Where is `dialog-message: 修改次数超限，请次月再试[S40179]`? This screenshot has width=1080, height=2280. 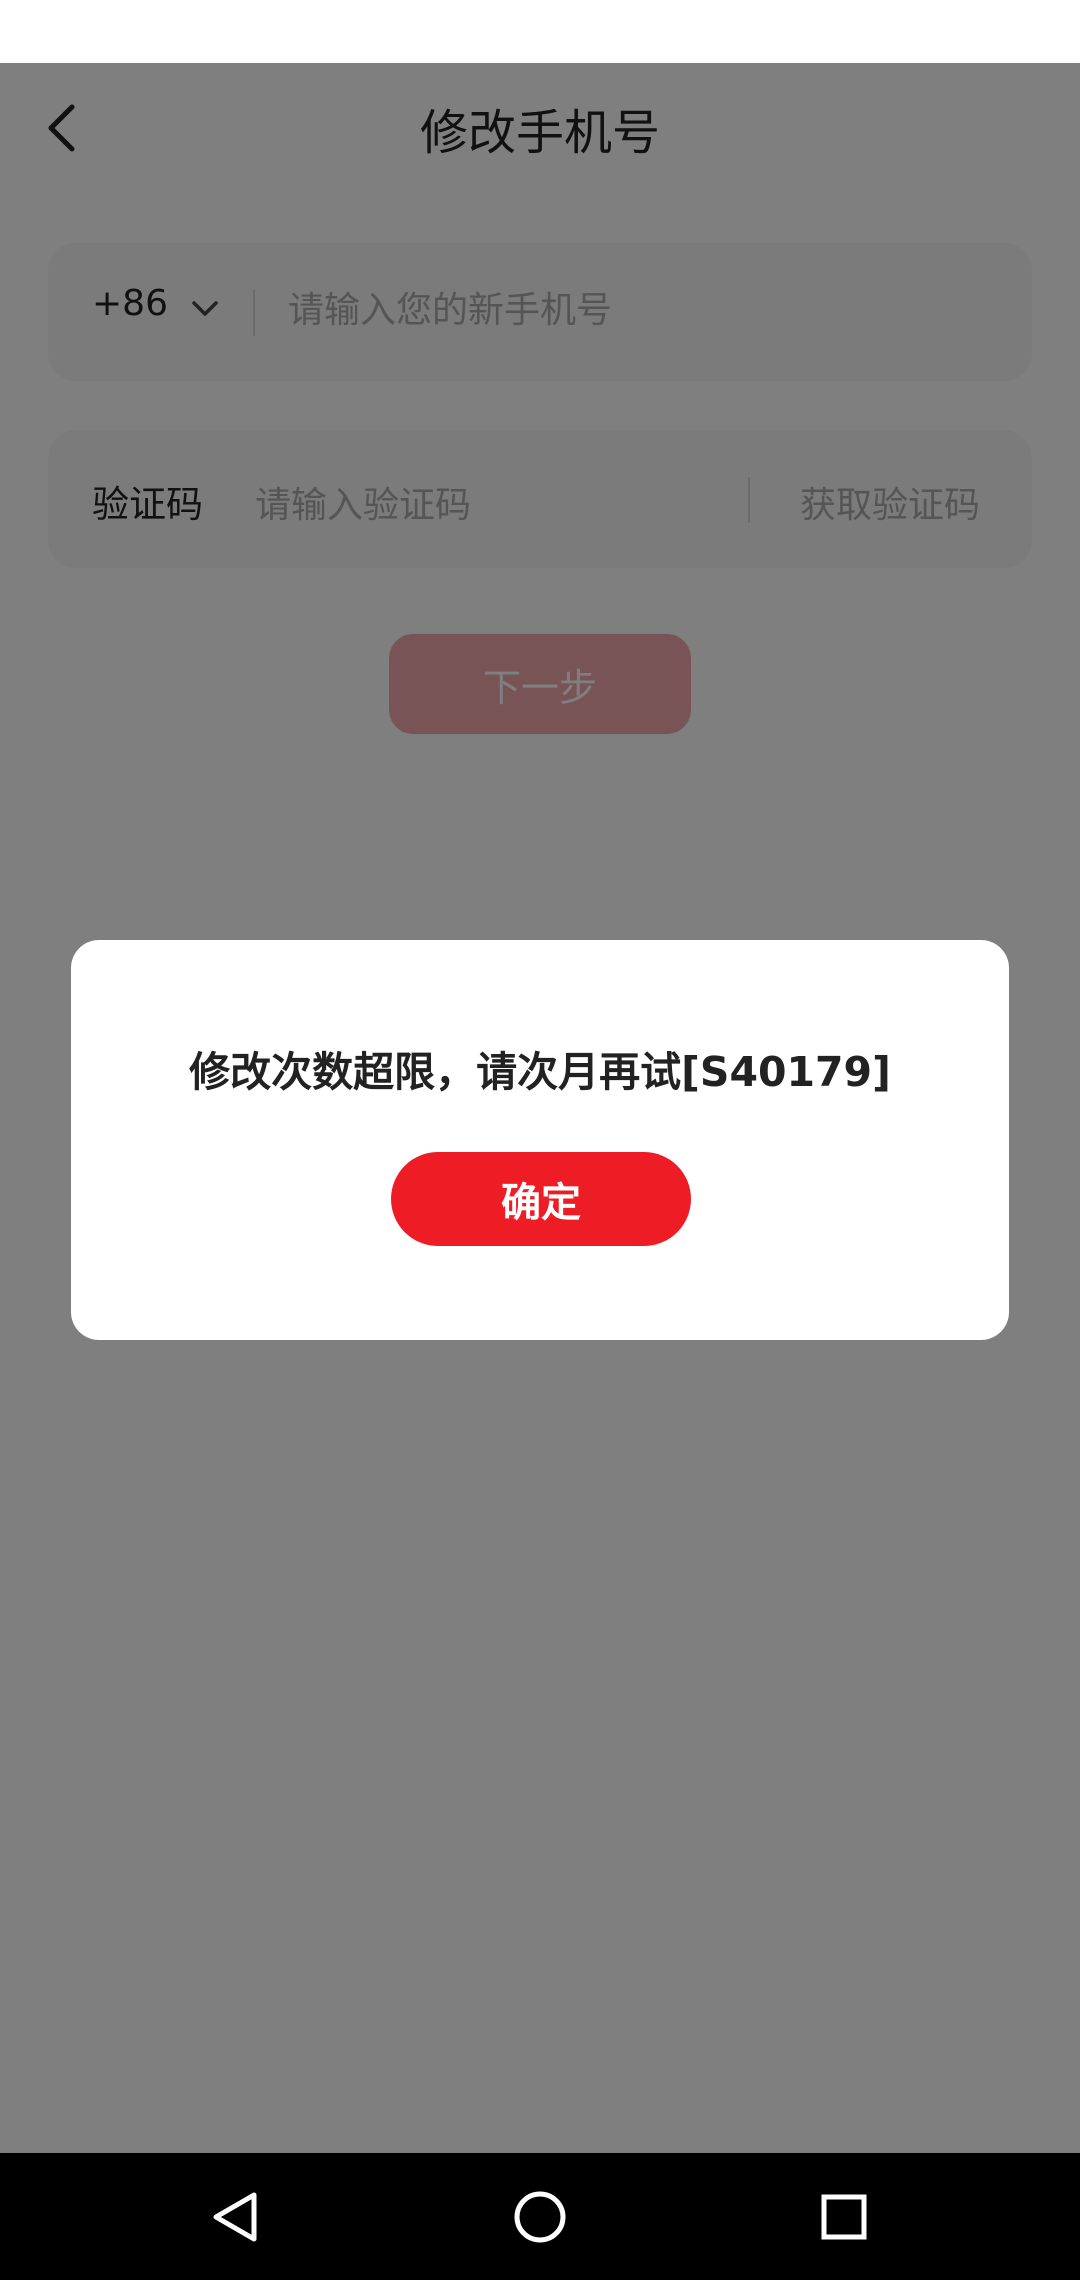 dialog-message: 修改次数超限，请次月再试[S40179] is located at coordinates (540, 1072).